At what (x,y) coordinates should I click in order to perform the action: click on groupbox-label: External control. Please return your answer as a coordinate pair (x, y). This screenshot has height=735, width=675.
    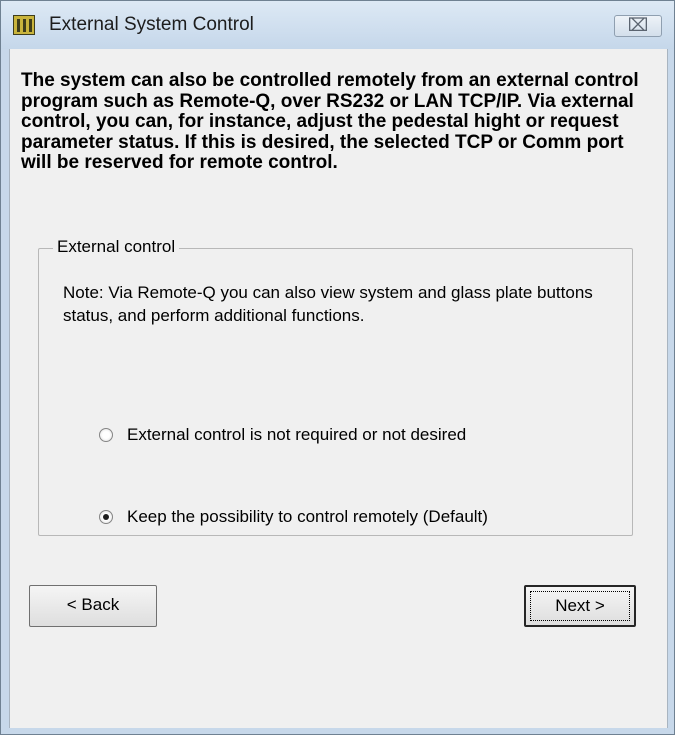
    Looking at the image, I should click on (116, 247).